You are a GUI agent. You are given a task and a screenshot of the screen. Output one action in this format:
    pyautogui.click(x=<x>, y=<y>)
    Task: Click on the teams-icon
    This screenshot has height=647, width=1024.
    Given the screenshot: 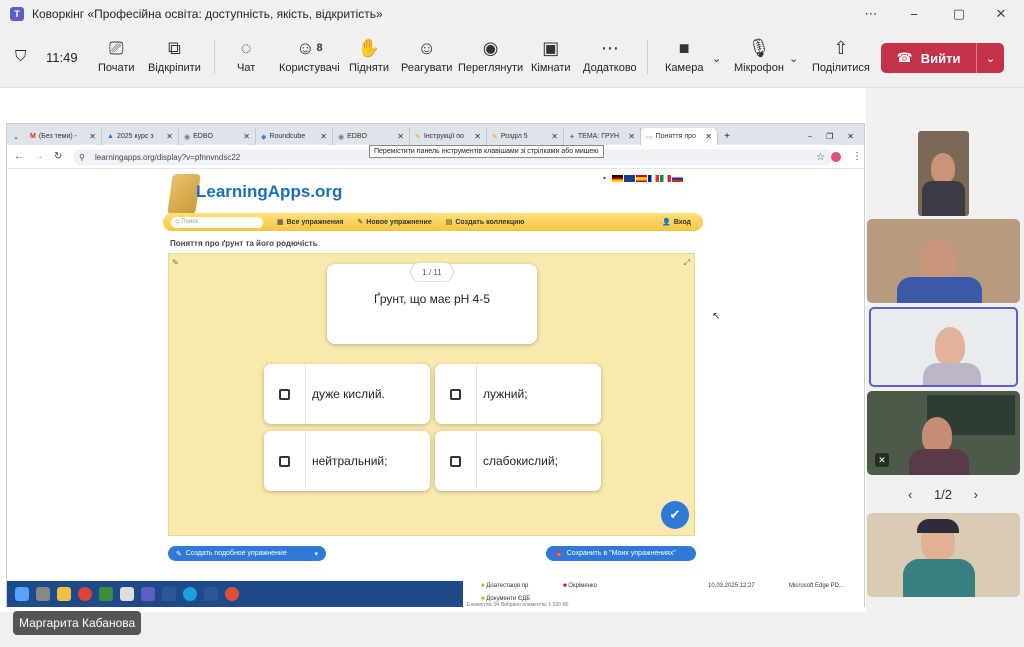 What is the action you would take?
    pyautogui.click(x=148, y=594)
    